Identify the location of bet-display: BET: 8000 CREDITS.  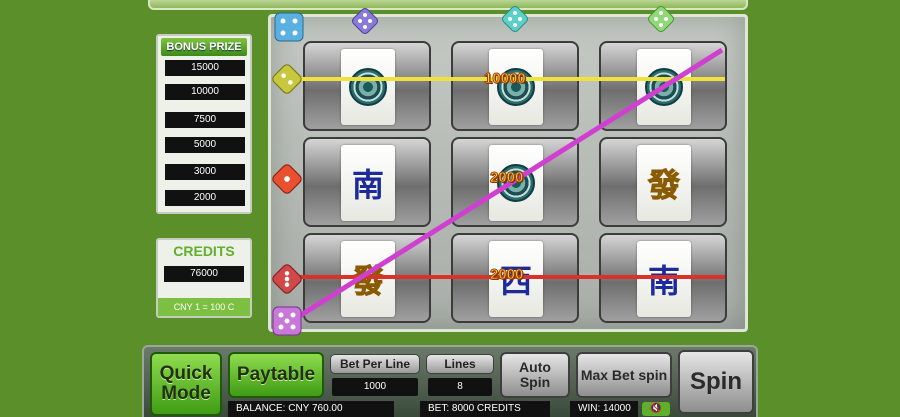
(485, 409).